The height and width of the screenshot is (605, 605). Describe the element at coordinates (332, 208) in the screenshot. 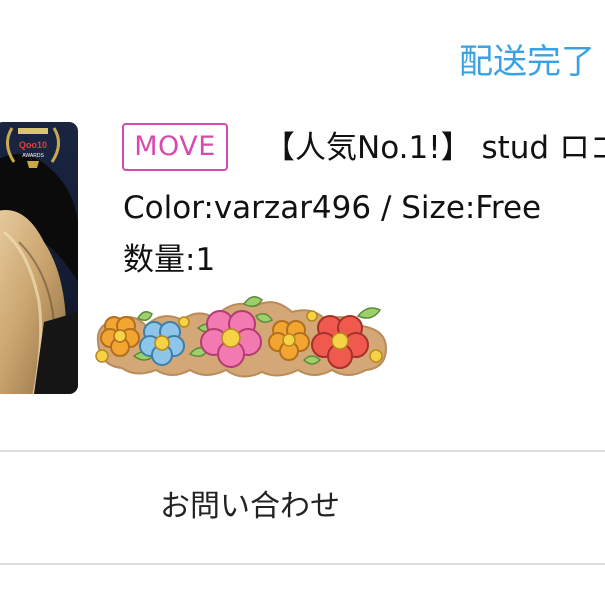

I see `product-option: Color:varzar496 / Size:Free` at that location.